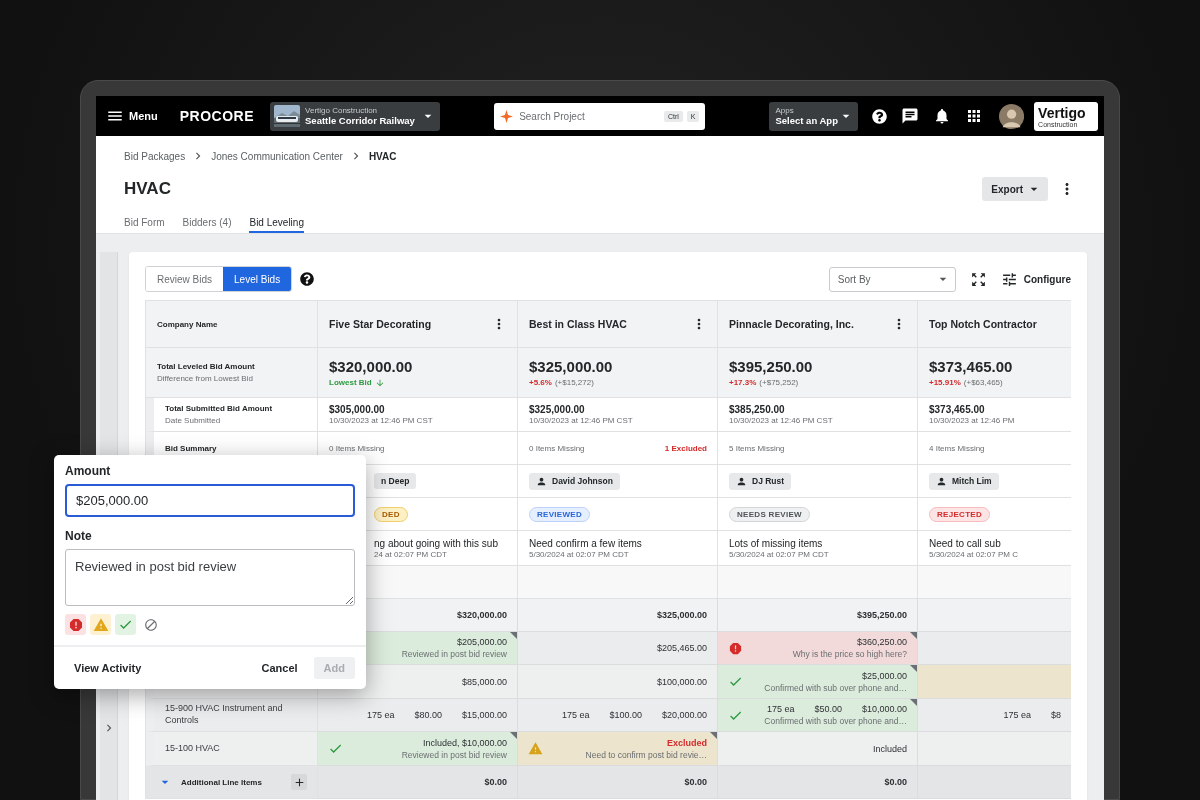 This screenshot has width=1200, height=800. What do you see at coordinates (125, 624) in the screenshot?
I see `check-status-button` at bounding box center [125, 624].